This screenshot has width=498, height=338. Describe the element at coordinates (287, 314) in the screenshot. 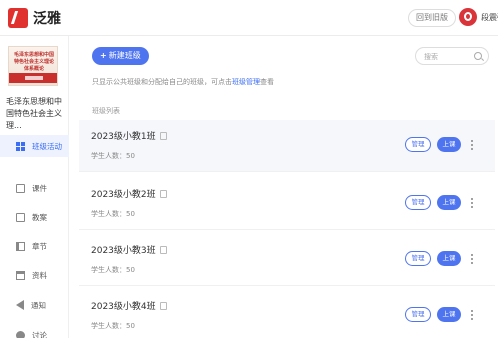

I see `class-row: 2023级小教4班 学生人数：50 管理 上课` at that location.